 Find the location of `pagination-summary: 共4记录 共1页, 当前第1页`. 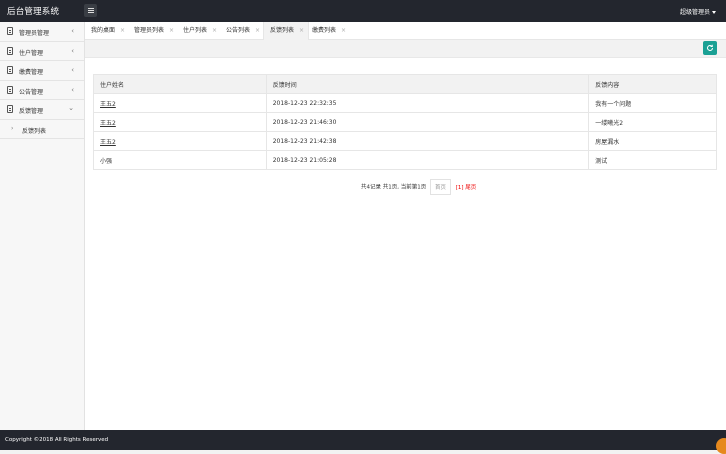

pagination-summary: 共4记录 共1页, 当前第1页 is located at coordinates (394, 187).